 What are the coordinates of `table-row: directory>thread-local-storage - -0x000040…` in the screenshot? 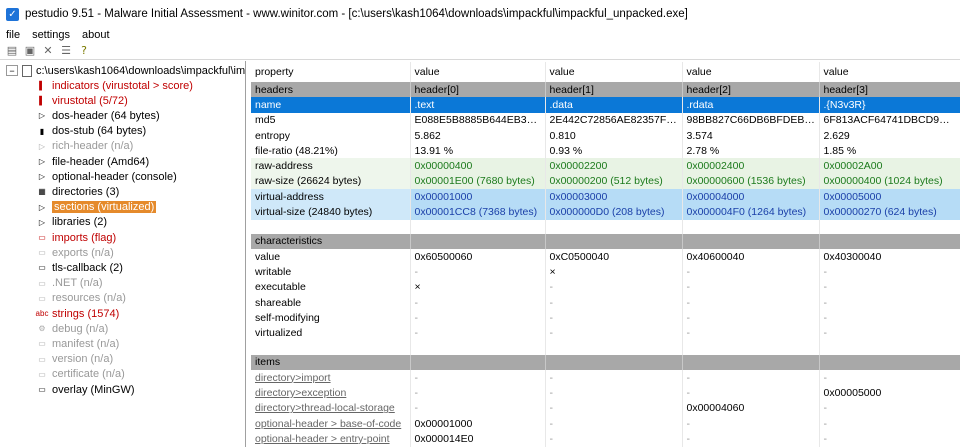 It's located at (605, 408).